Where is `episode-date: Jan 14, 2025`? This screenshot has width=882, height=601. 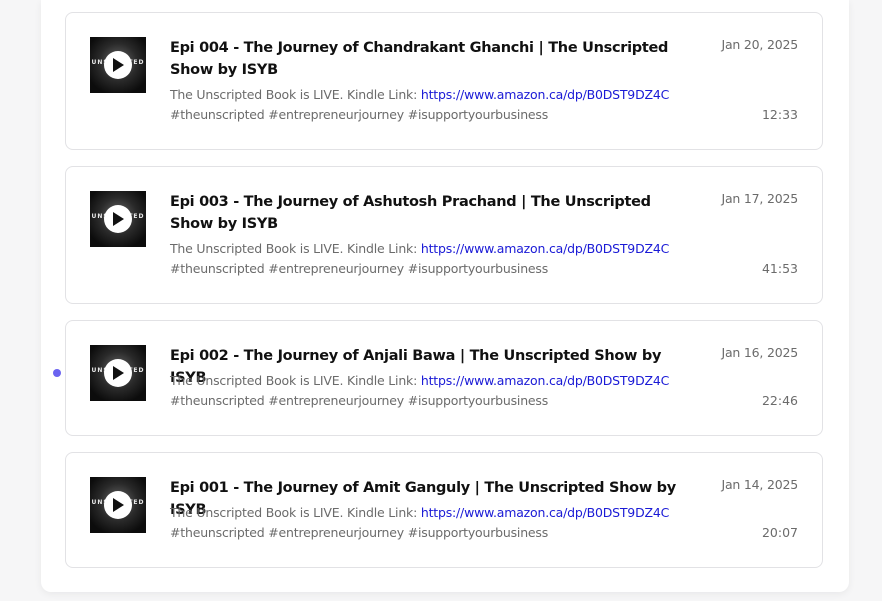 episode-date: Jan 14, 2025 is located at coordinates (759, 484).